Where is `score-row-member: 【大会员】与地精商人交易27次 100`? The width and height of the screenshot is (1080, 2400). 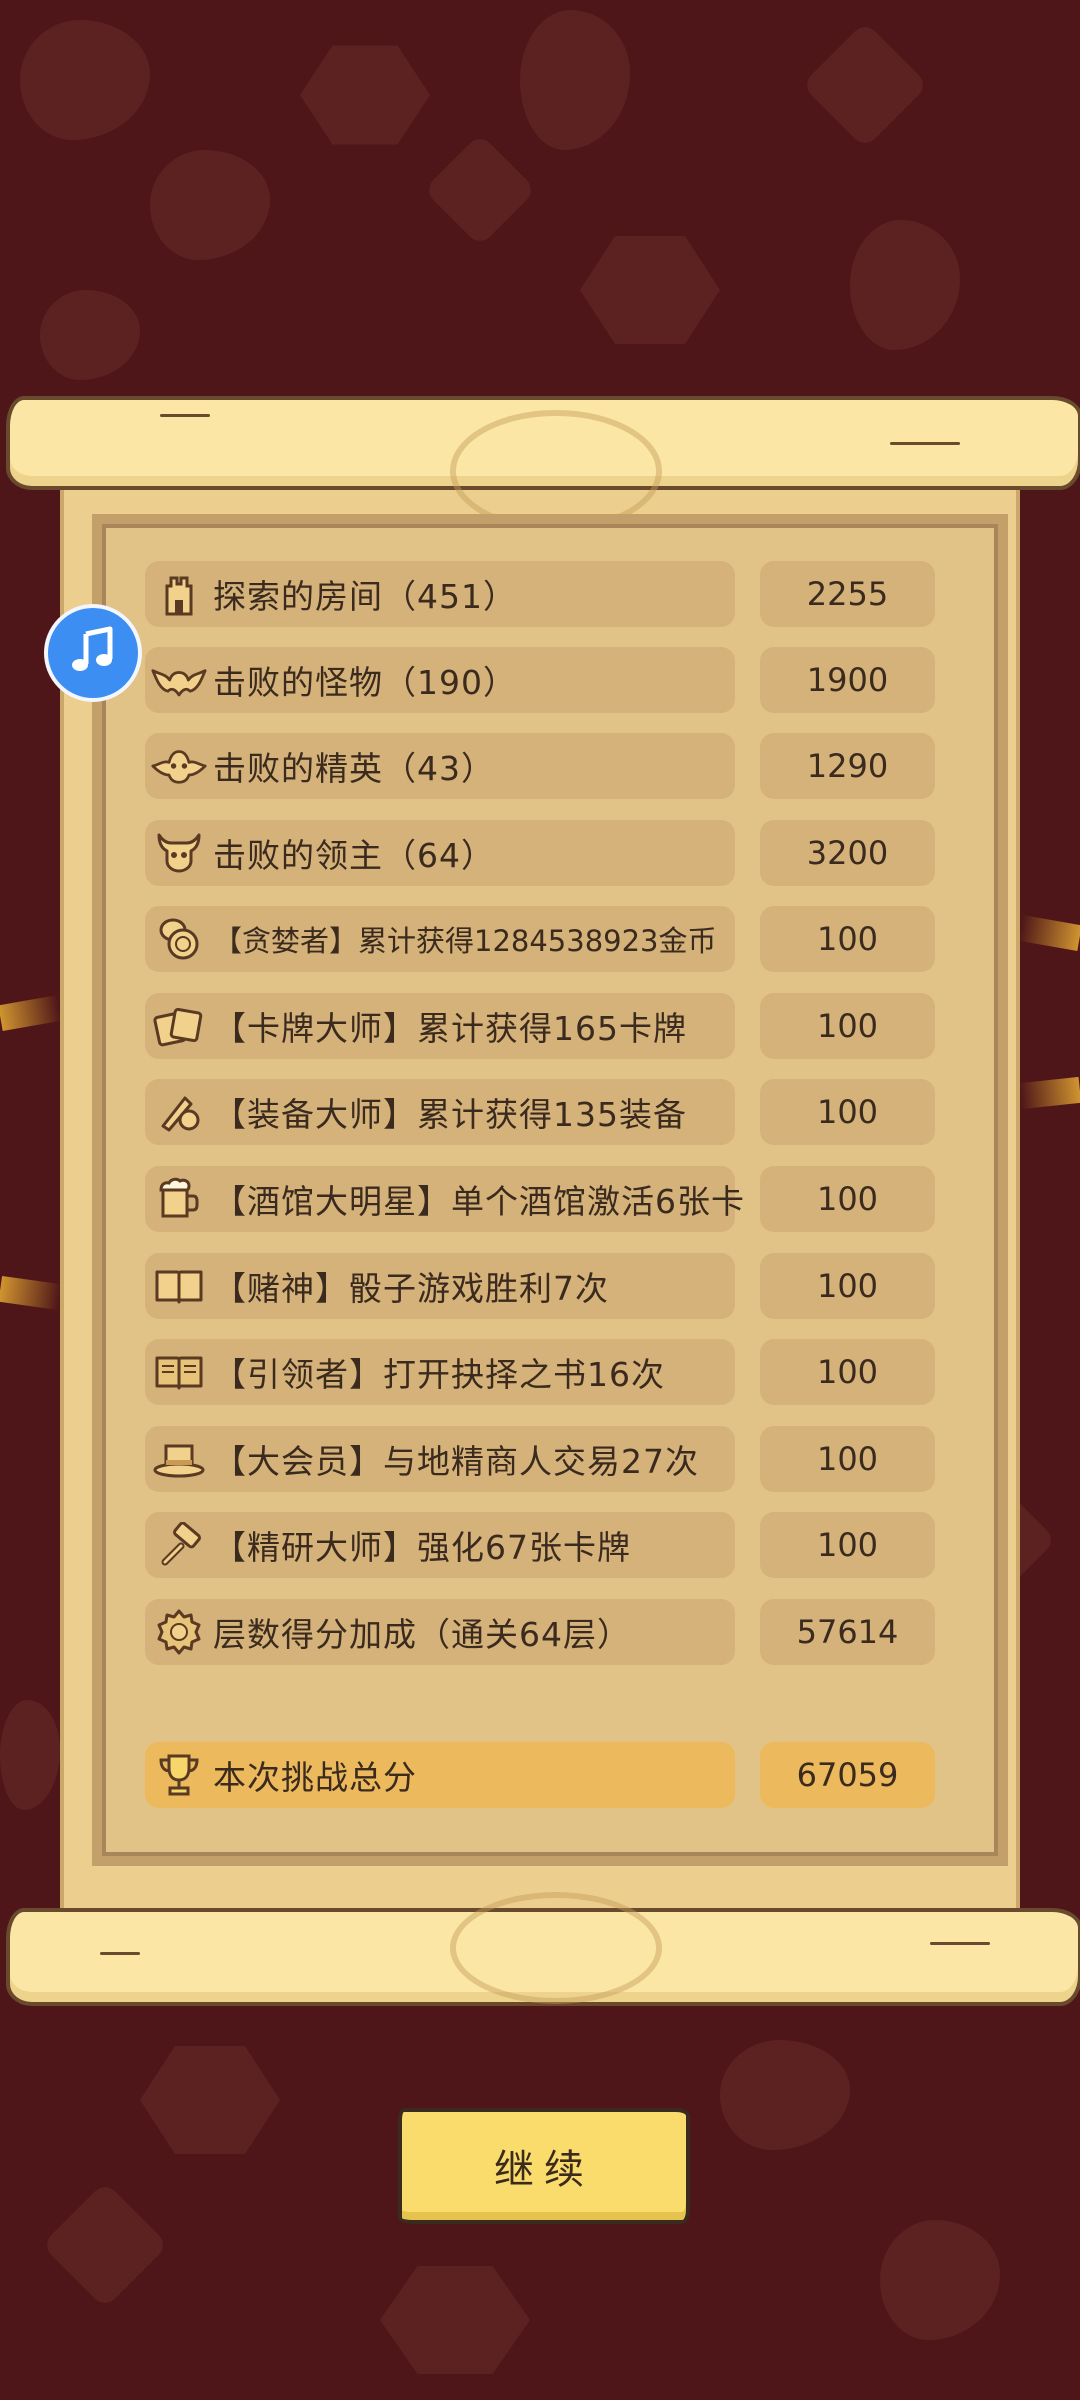 score-row-member: 【大会员】与地精商人交易27次 100 is located at coordinates (540, 1459).